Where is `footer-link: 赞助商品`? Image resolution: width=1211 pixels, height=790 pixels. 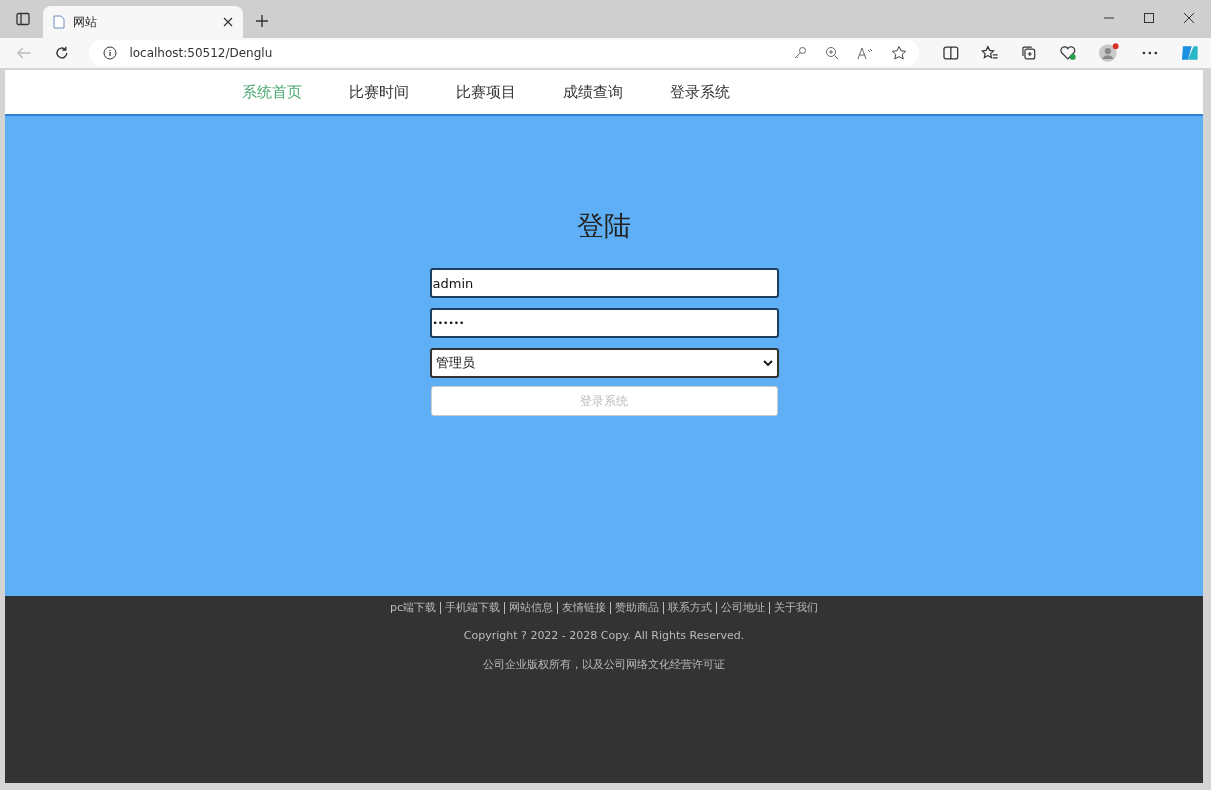 footer-link: 赞助商品 is located at coordinates (636, 608).